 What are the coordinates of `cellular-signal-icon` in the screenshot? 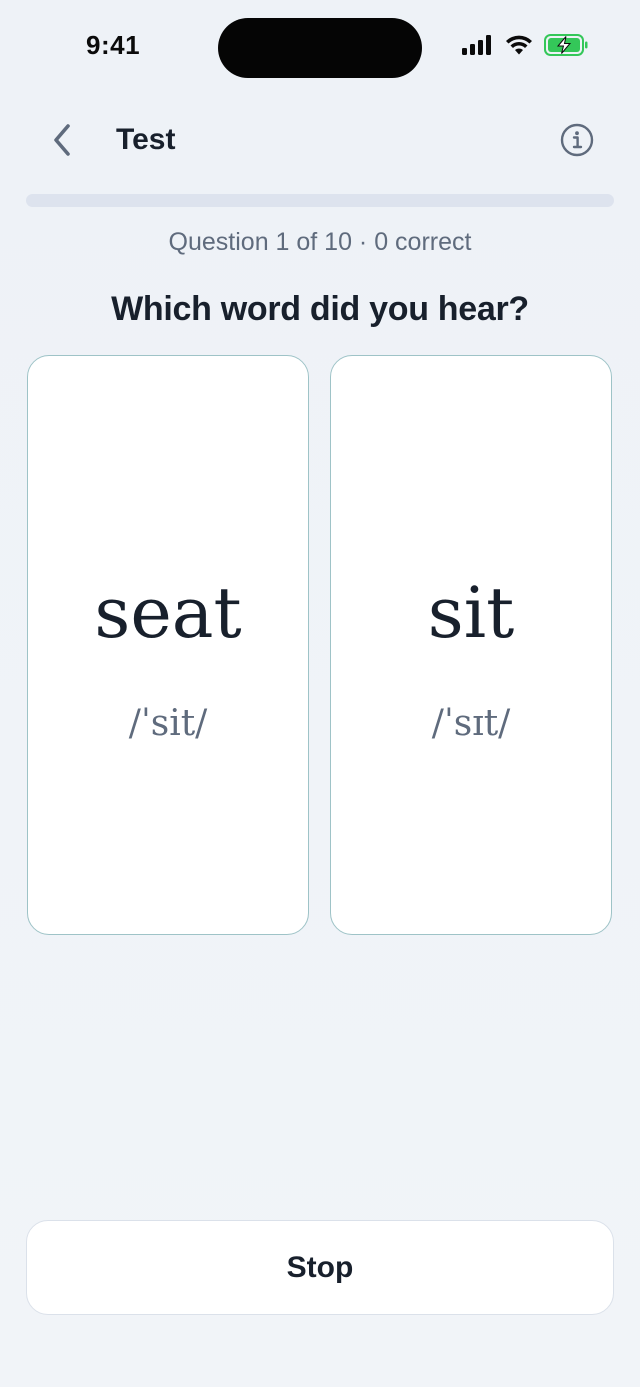 It's located at (478, 47).